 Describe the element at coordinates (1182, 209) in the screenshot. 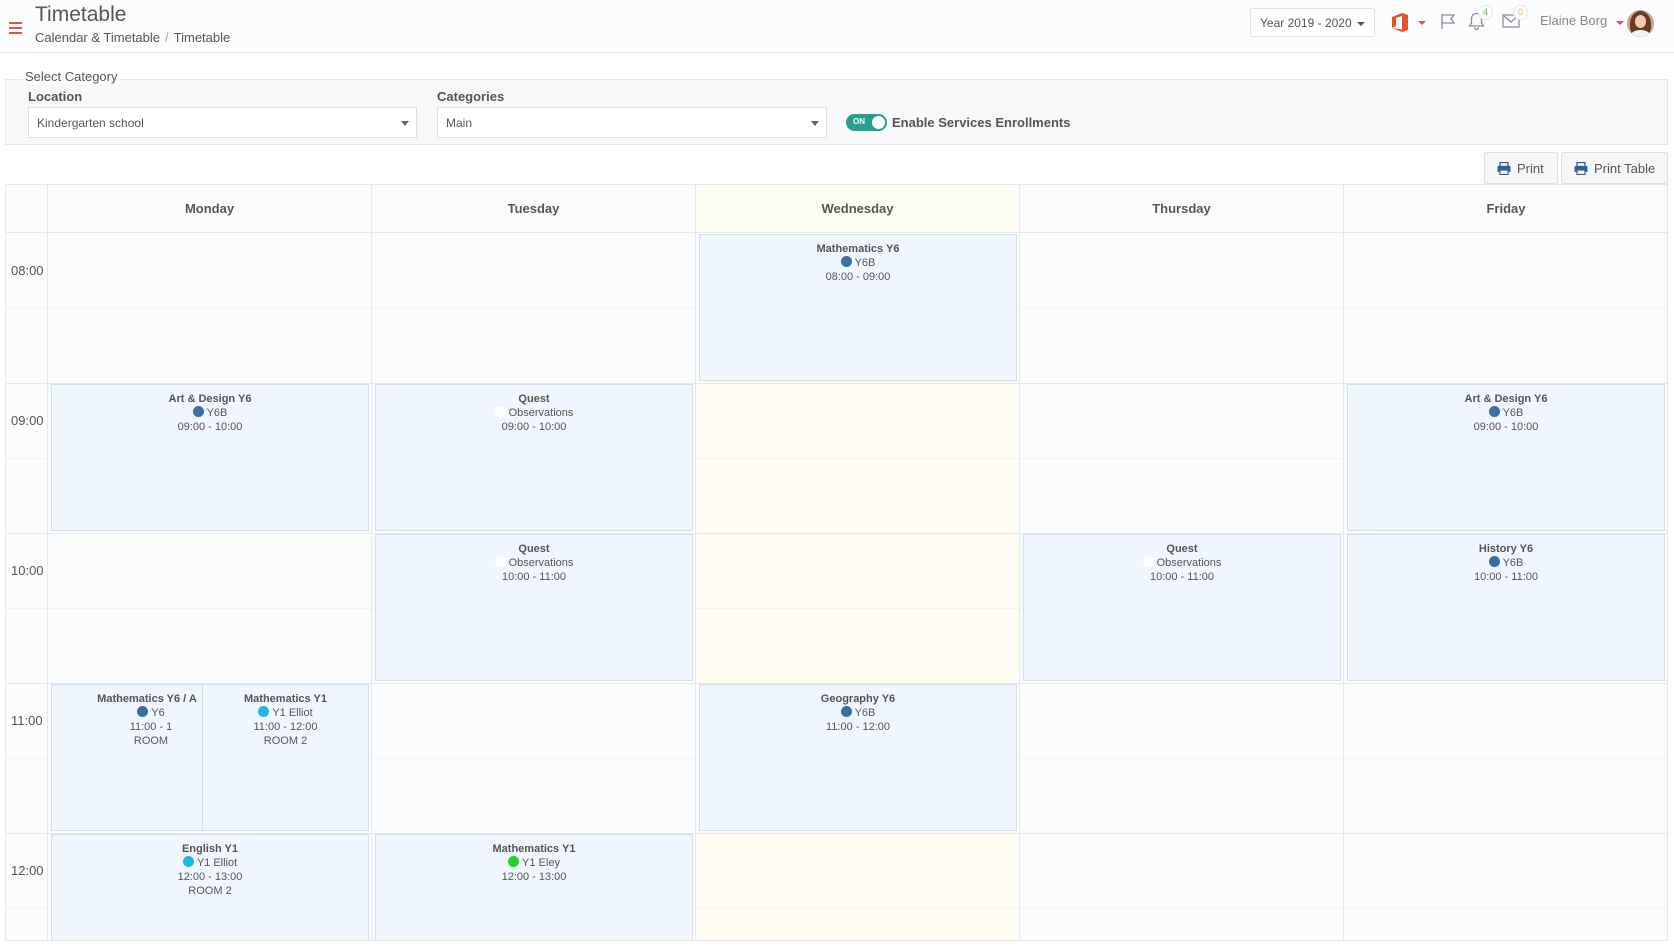

I see `day-header-thursday: Thursday` at that location.